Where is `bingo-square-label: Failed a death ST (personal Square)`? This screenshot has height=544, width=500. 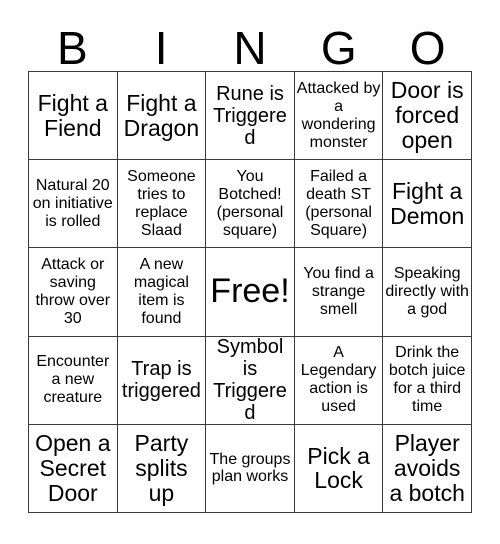 bingo-square-label: Failed a death ST (personal Square) is located at coordinates (338, 203).